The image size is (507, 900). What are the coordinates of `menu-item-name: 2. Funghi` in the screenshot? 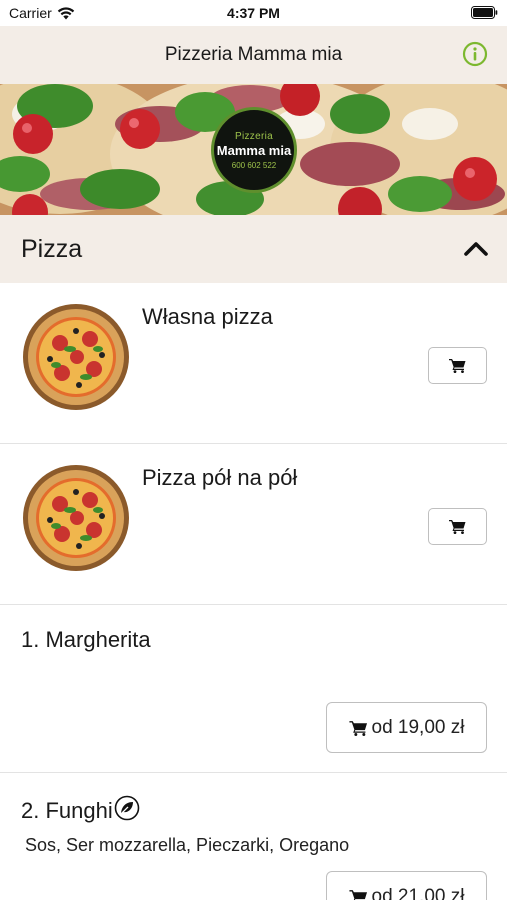 It's located at (67, 810).